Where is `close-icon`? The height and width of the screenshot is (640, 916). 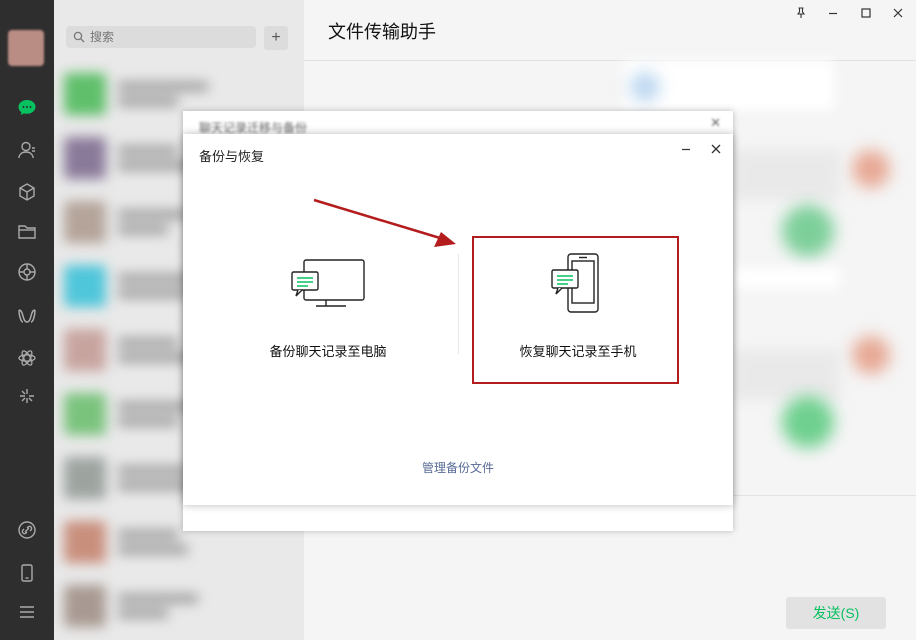 close-icon is located at coordinates (898, 13).